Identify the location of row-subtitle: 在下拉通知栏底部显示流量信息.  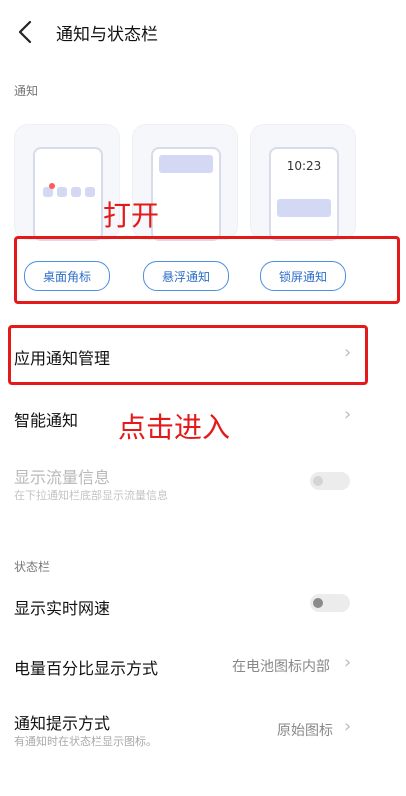
(91, 495).